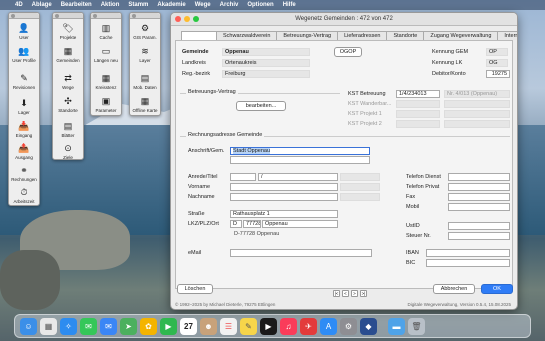 The image size is (545, 341). What do you see at coordinates (336, 293) in the screenshot?
I see `first-record-button: |<` at bounding box center [336, 293].